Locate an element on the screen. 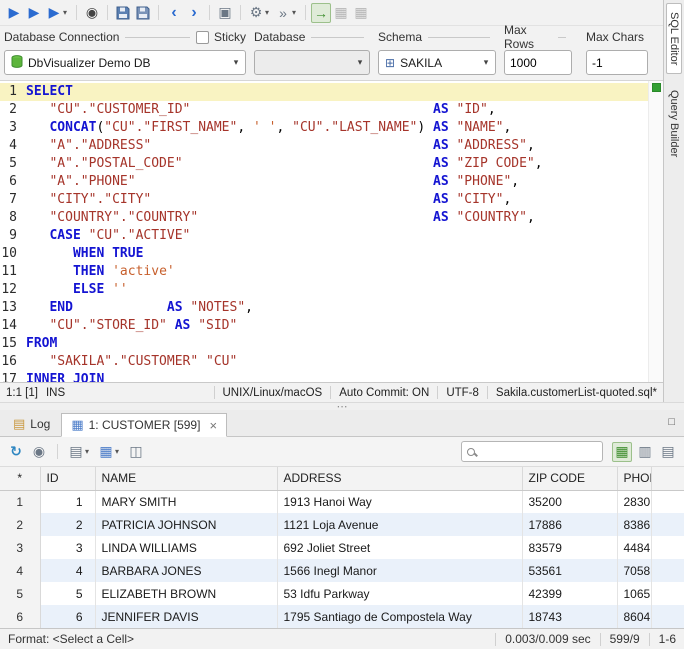 The image size is (684, 649). execute-menu-icon: ▶ is located at coordinates (54, 13).